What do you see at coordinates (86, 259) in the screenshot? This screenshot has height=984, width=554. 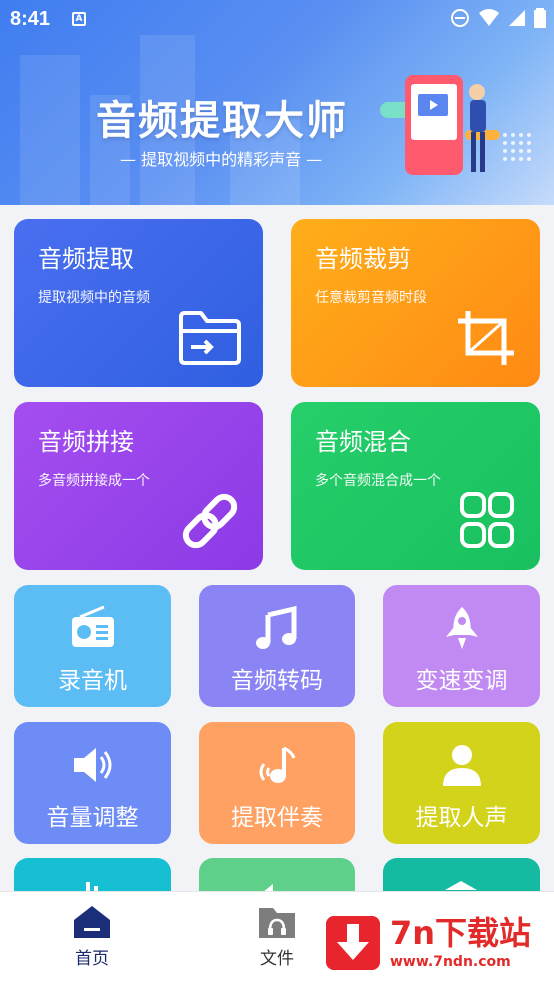 I see `card-title: 音频提取` at bounding box center [86, 259].